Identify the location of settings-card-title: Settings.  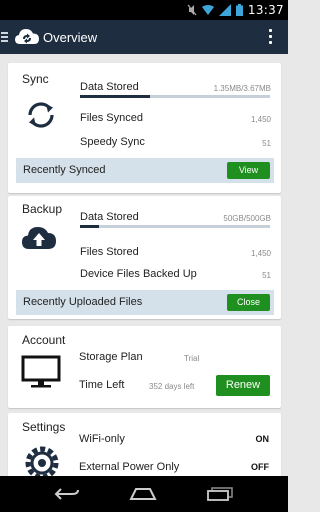
(44, 427).